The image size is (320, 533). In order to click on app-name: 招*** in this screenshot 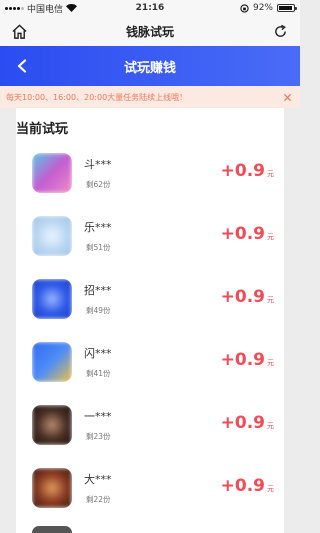, I will do `click(98, 290)`.